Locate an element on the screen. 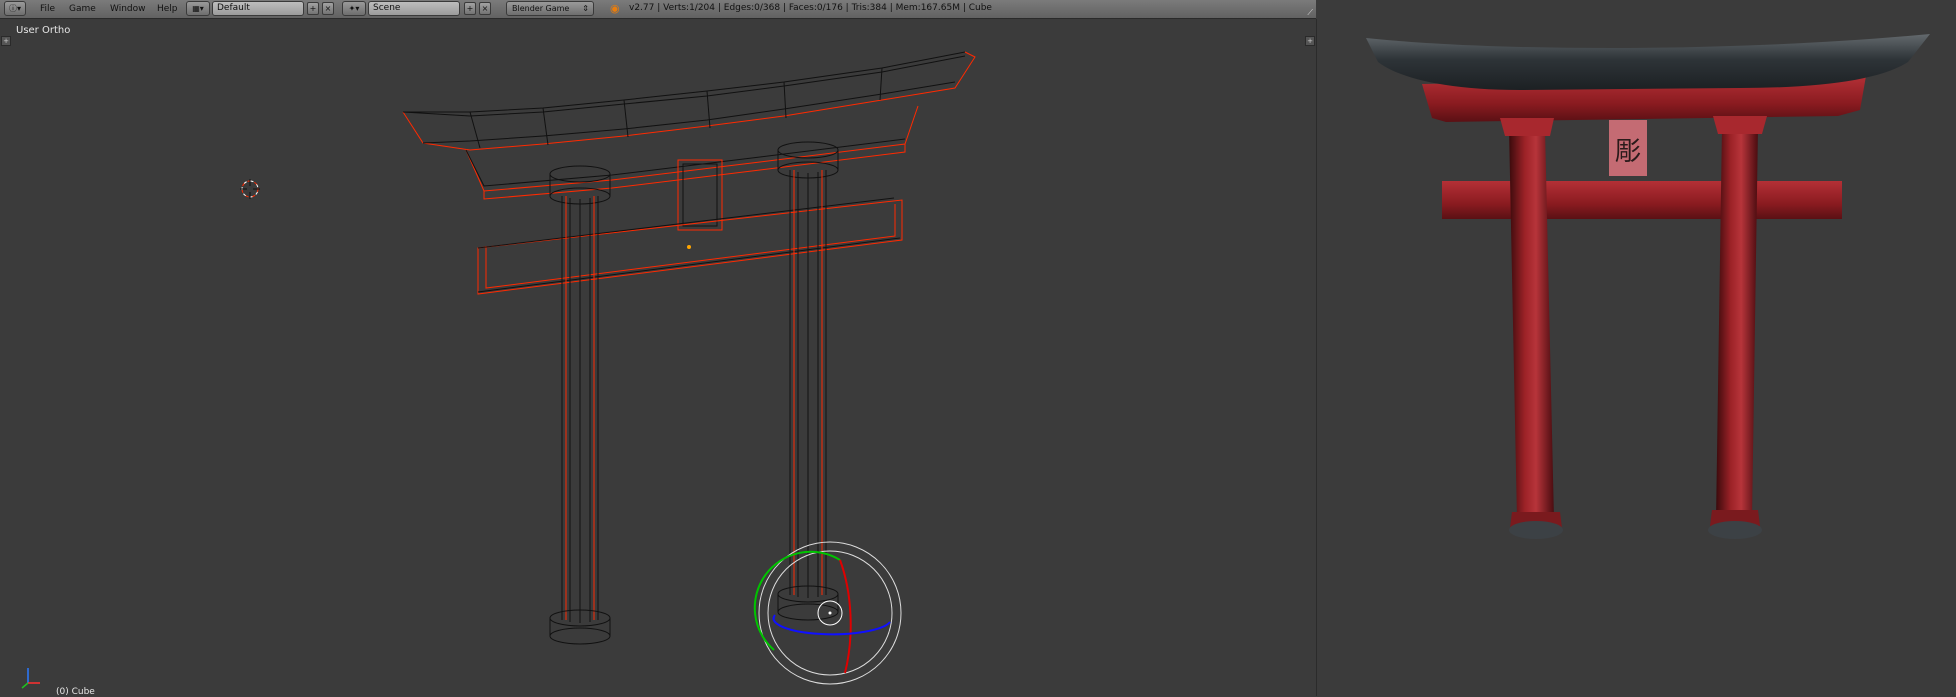 This screenshot has height=697, width=1956. info-icon: ⓘ▾ is located at coordinates (14, 8).